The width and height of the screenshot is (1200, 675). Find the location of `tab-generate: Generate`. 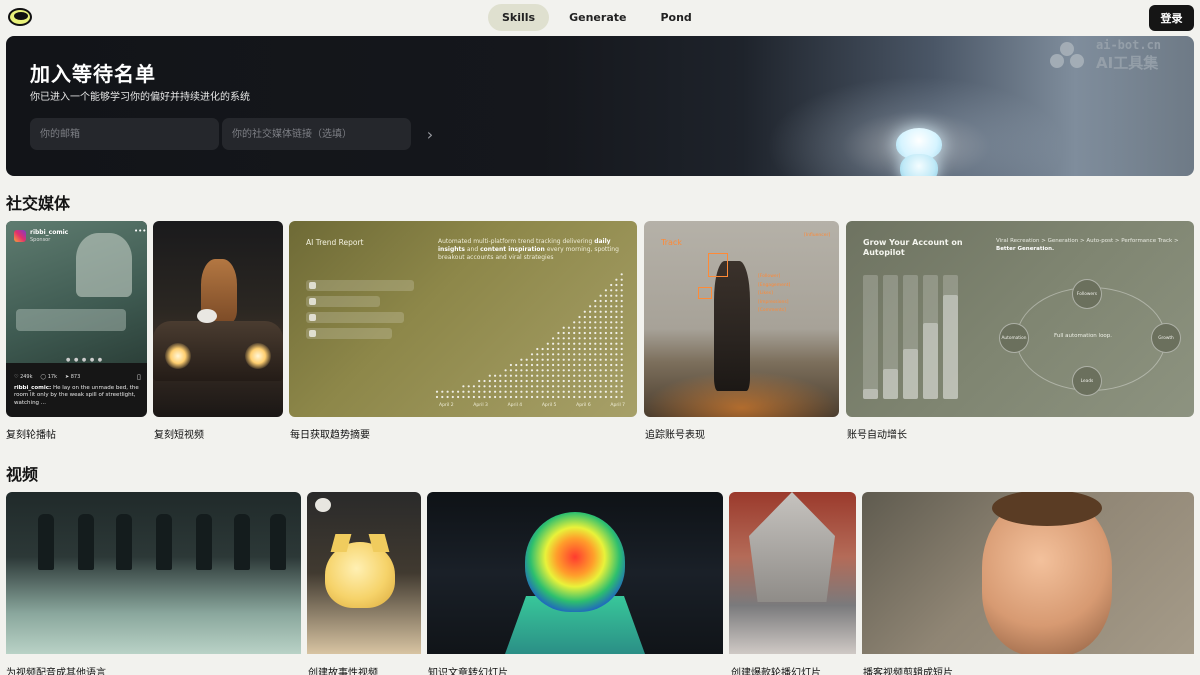

tab-generate: Generate is located at coordinates (597, 17).